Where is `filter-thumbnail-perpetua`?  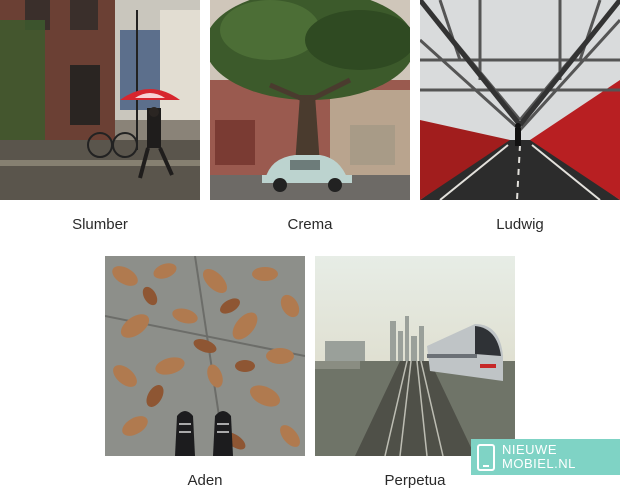 filter-thumbnail-perpetua is located at coordinates (415, 356).